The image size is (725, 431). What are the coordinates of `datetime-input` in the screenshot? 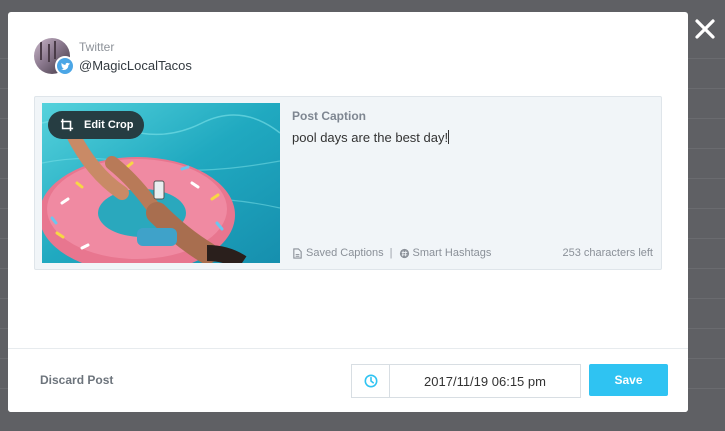 It's located at (485, 381).